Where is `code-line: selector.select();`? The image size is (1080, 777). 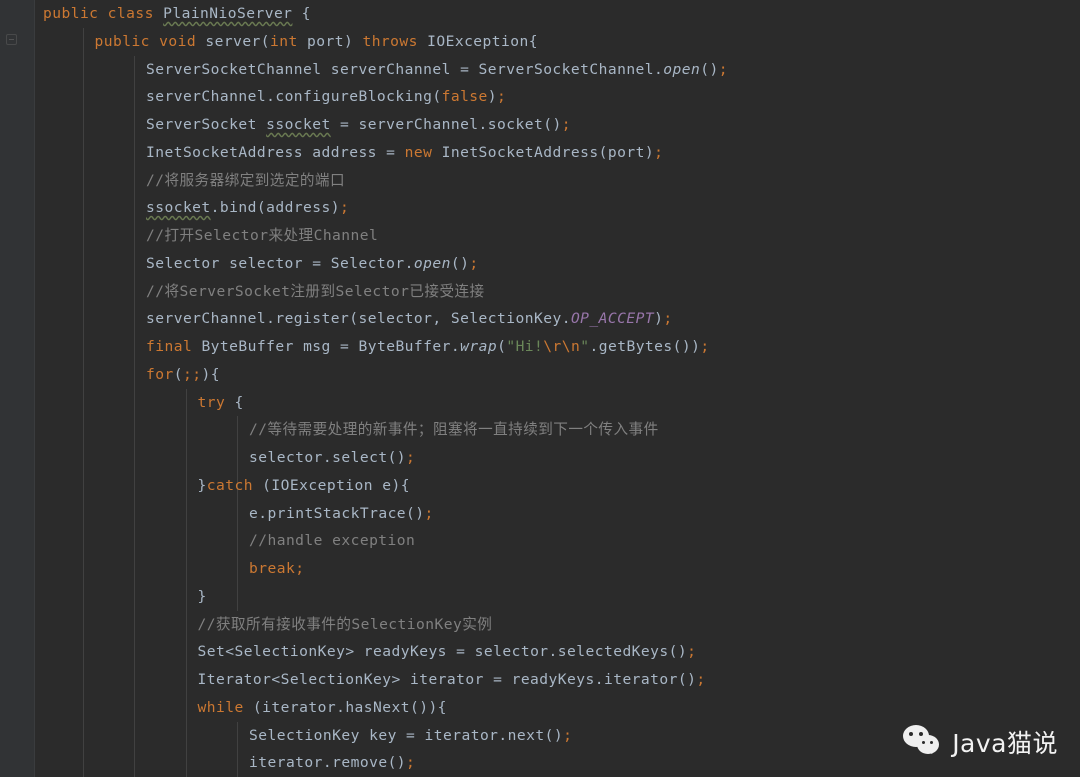
code-line: selector.select(); is located at coordinates (557, 458).